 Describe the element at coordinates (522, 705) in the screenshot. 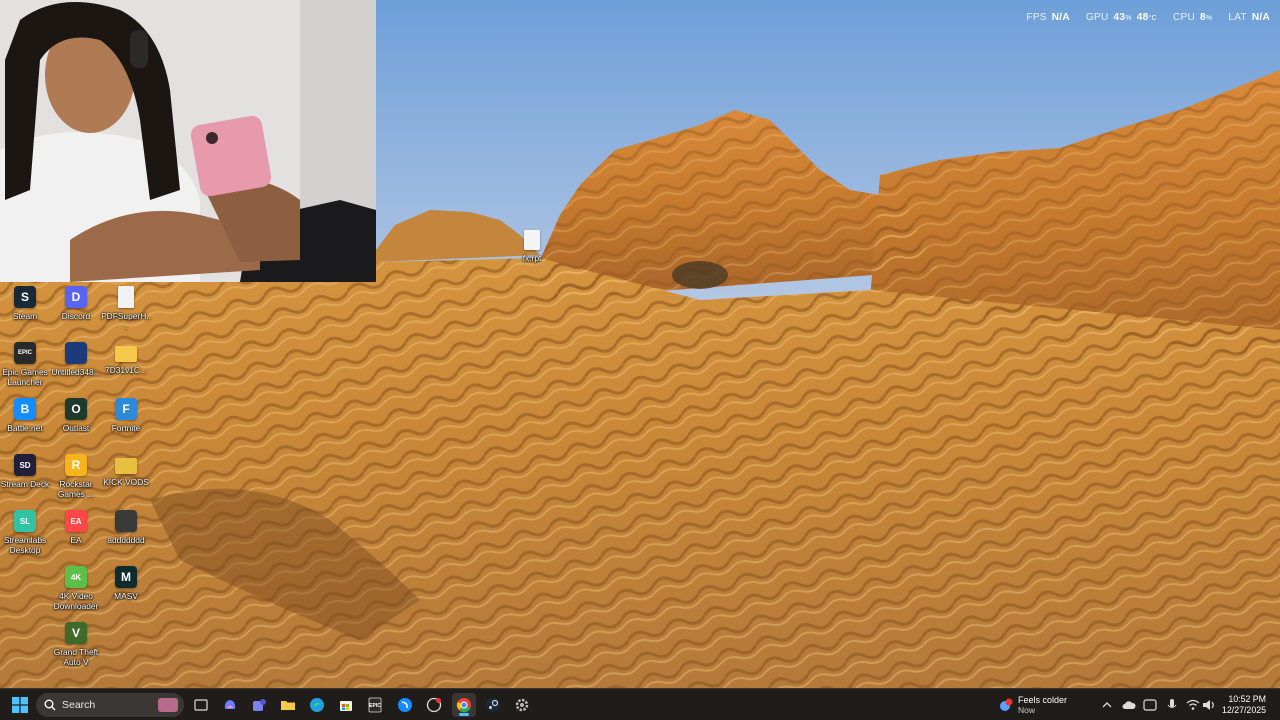

I see `taskbar-settings` at that location.